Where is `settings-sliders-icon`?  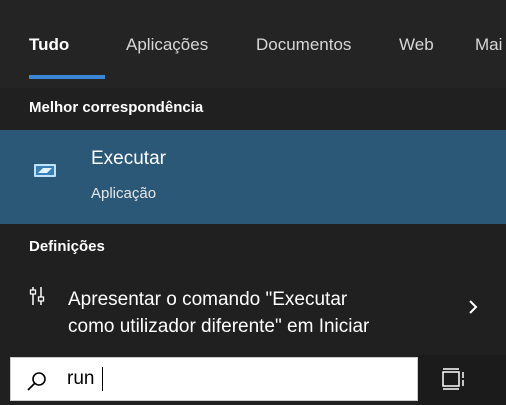 settings-sliders-icon is located at coordinates (37, 296).